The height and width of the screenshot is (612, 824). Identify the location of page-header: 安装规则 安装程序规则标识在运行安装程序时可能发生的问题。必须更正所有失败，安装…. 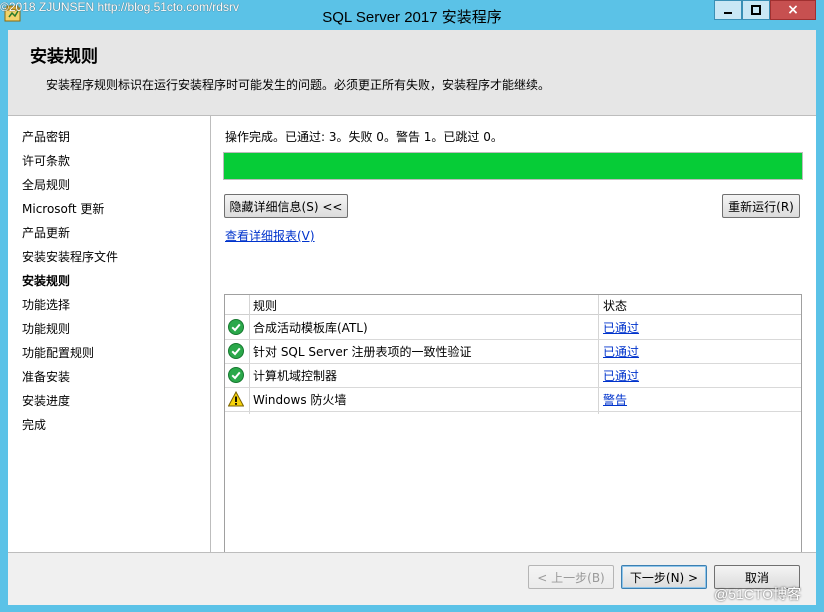
(412, 73).